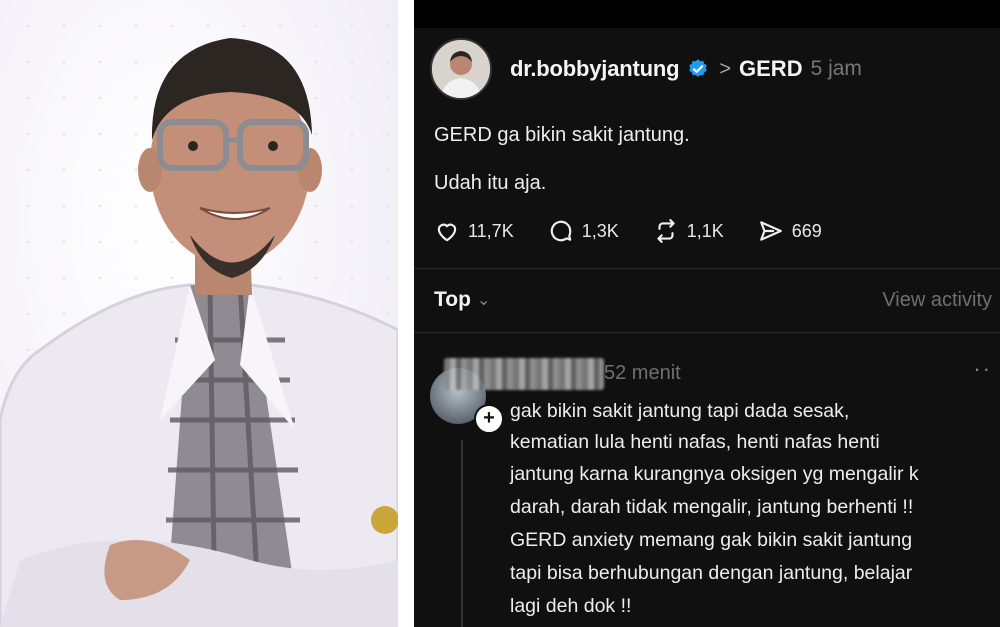 Image resolution: width=1000 pixels, height=627 pixels. I want to click on reply-button: 1,3K, so click(583, 231).